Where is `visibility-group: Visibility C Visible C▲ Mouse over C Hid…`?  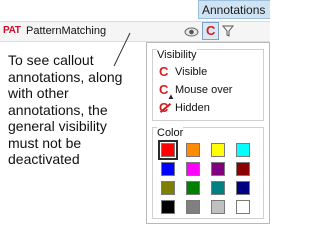 visibility-group: Visibility C Visible C▲ Mouse over C Hid… is located at coordinates (208, 85).